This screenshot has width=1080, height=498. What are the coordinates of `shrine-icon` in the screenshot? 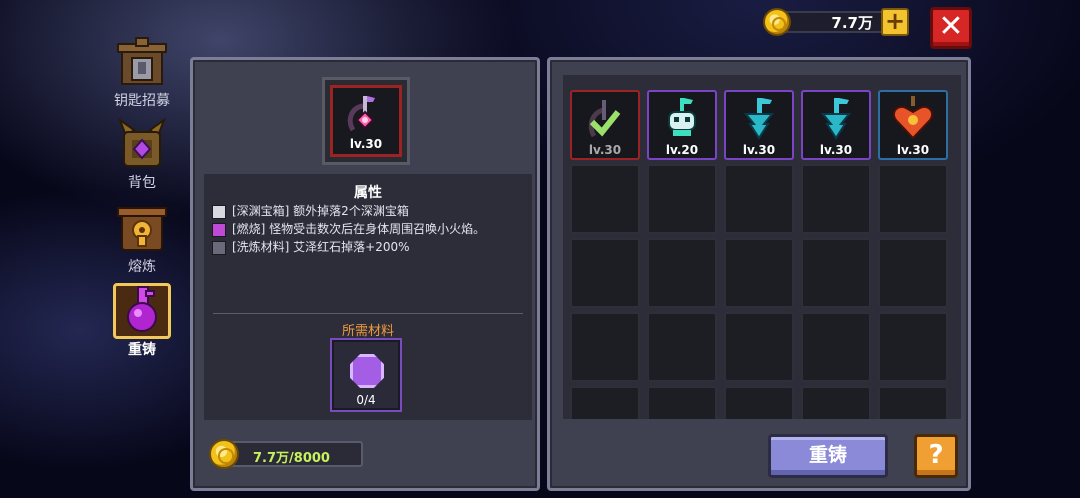 It's located at (142, 62).